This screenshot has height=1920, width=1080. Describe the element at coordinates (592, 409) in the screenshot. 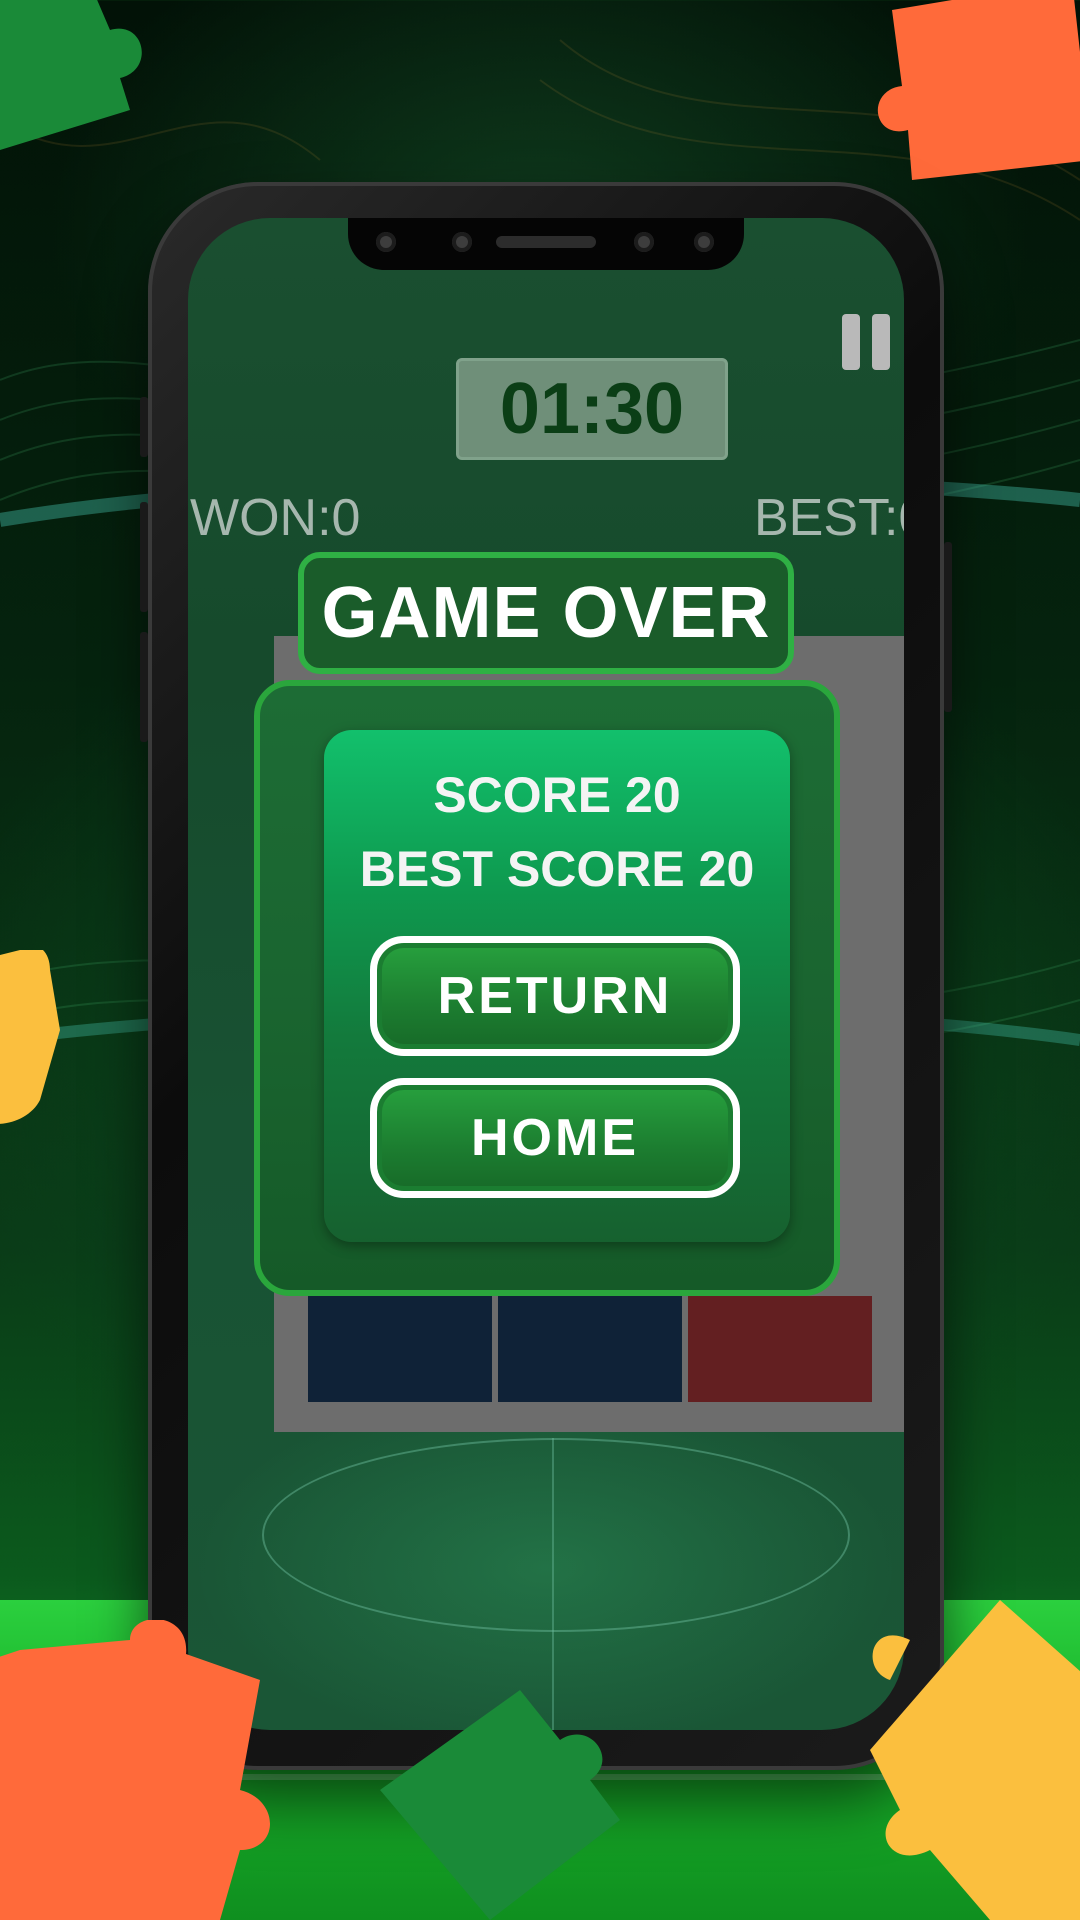

I see `game-timer: 01:30` at that location.